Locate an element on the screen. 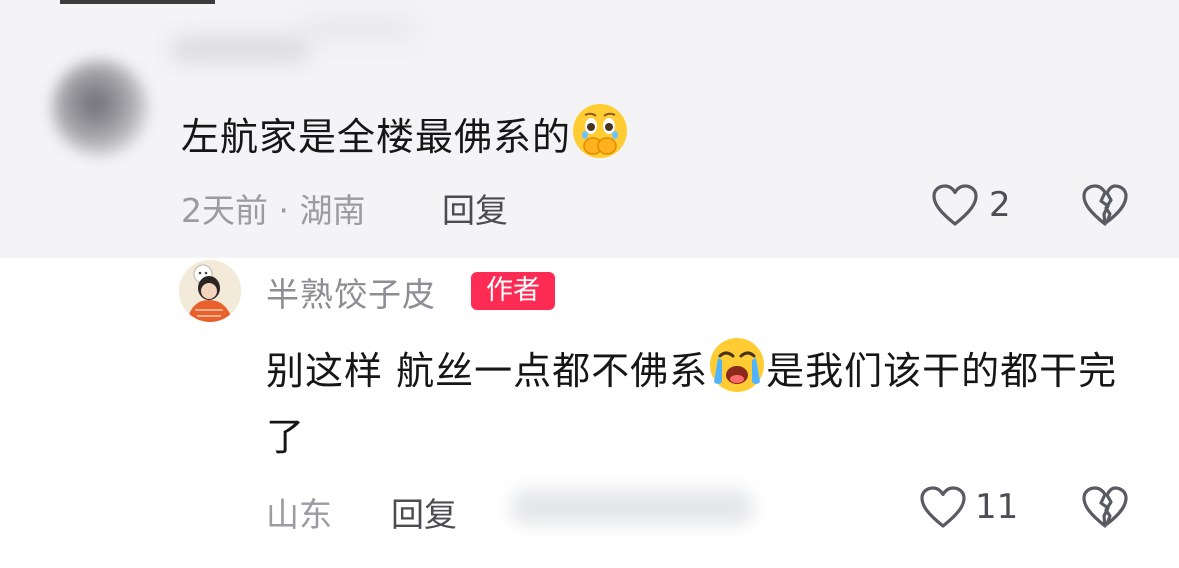 This screenshot has height=568, width=1179. avatar is located at coordinates (210, 291).